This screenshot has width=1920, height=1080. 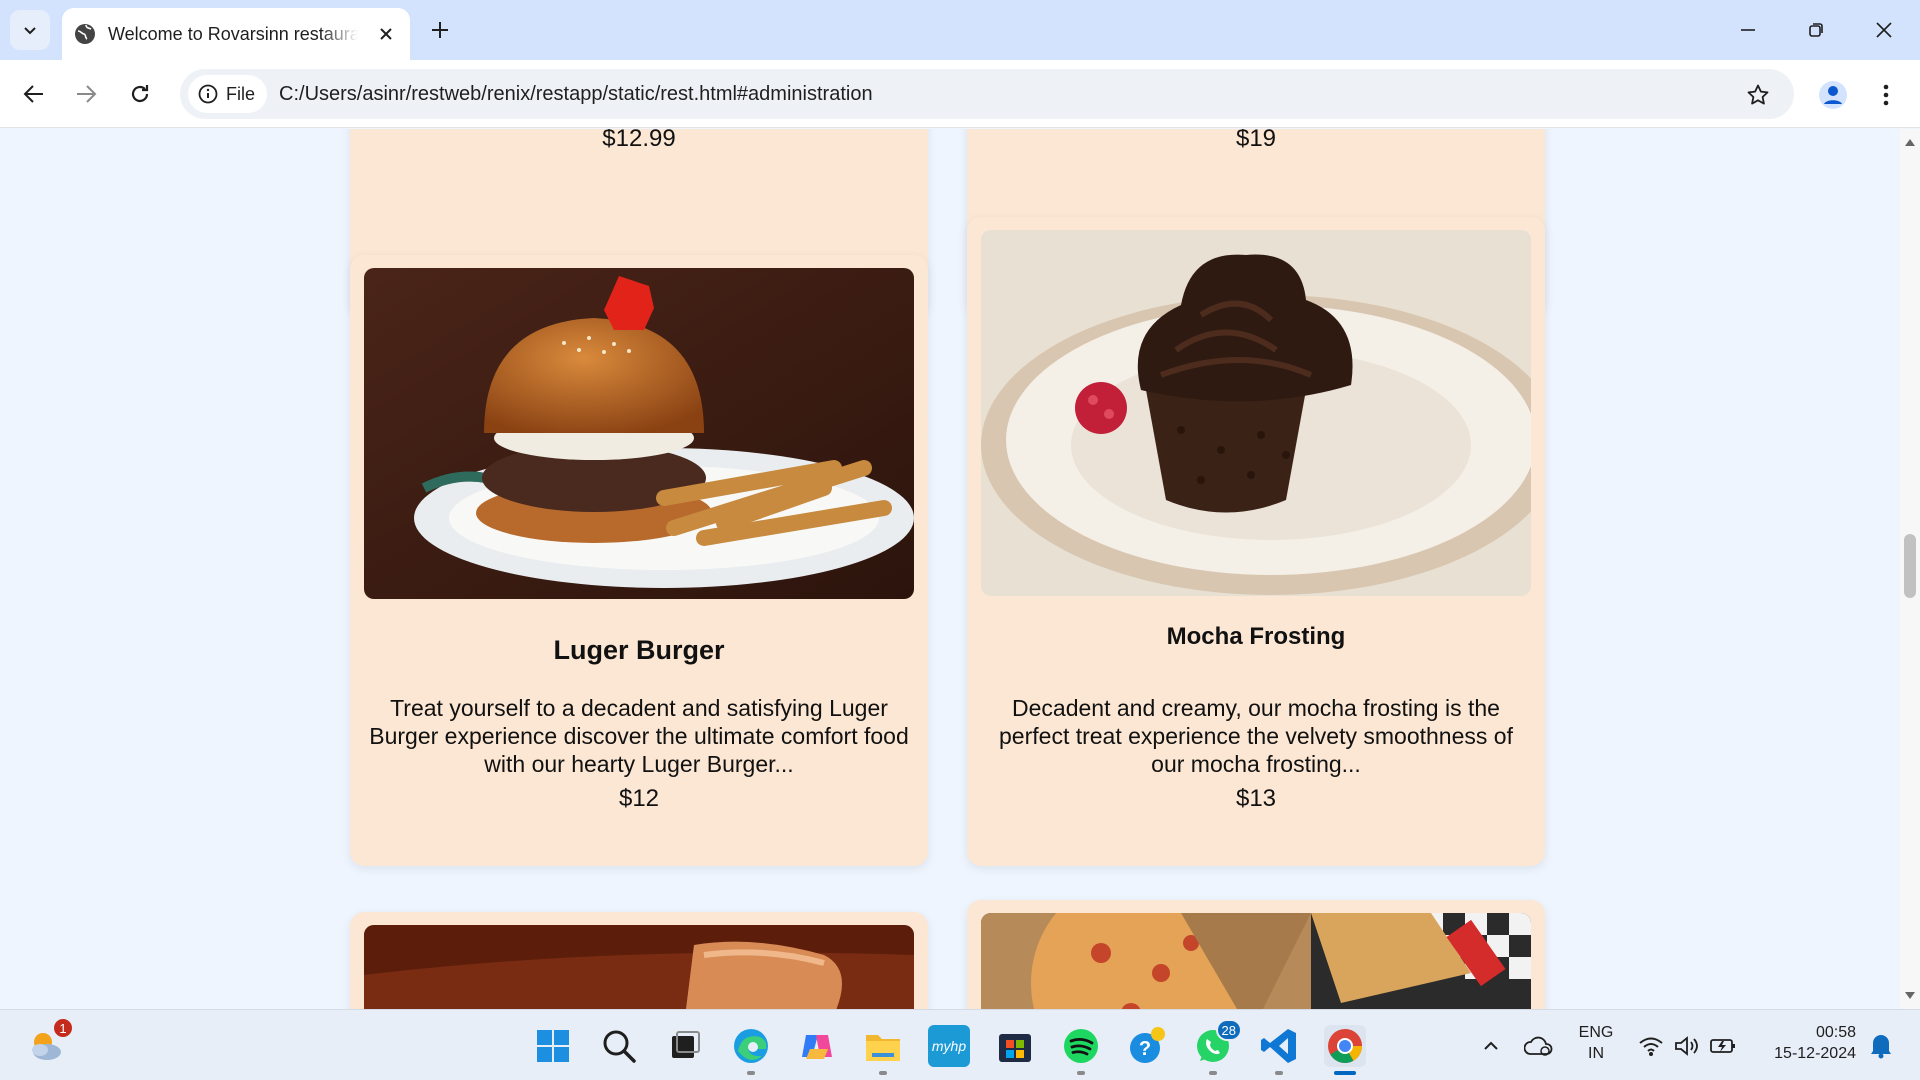 I want to click on scroll-up-icon, so click(x=1910, y=142).